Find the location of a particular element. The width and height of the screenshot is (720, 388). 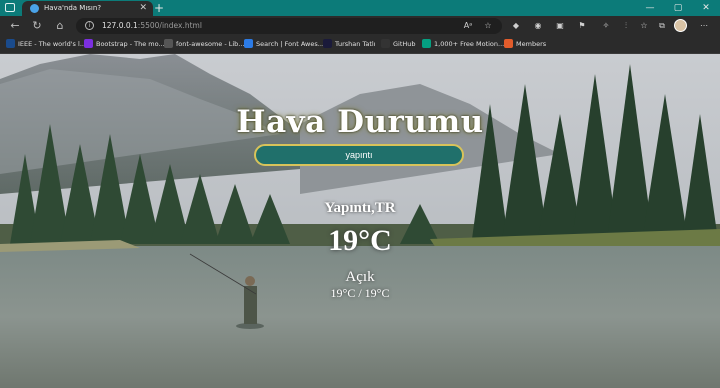

temperature-range: 19°C / 19°C is located at coordinates (360, 293).